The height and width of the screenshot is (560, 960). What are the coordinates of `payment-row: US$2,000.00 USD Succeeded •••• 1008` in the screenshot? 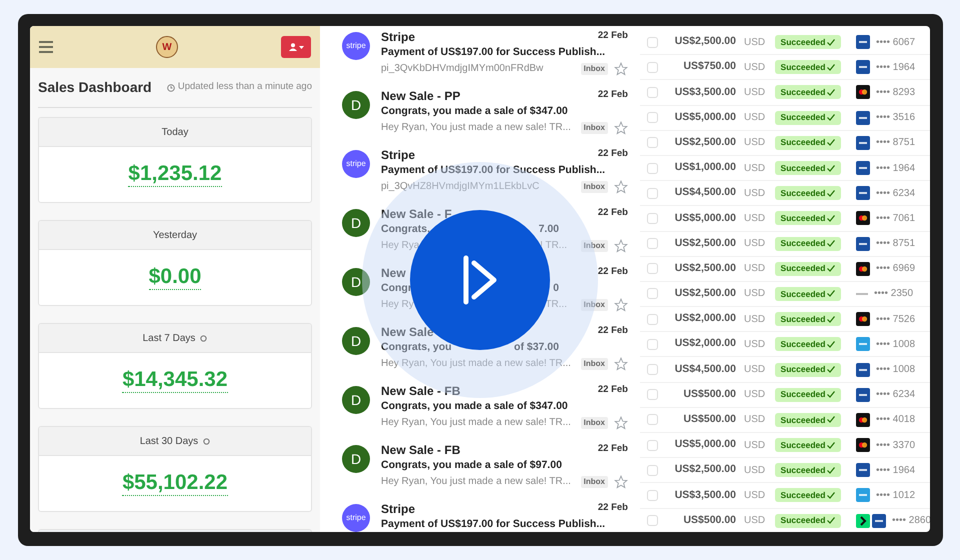 It's located at (785, 345).